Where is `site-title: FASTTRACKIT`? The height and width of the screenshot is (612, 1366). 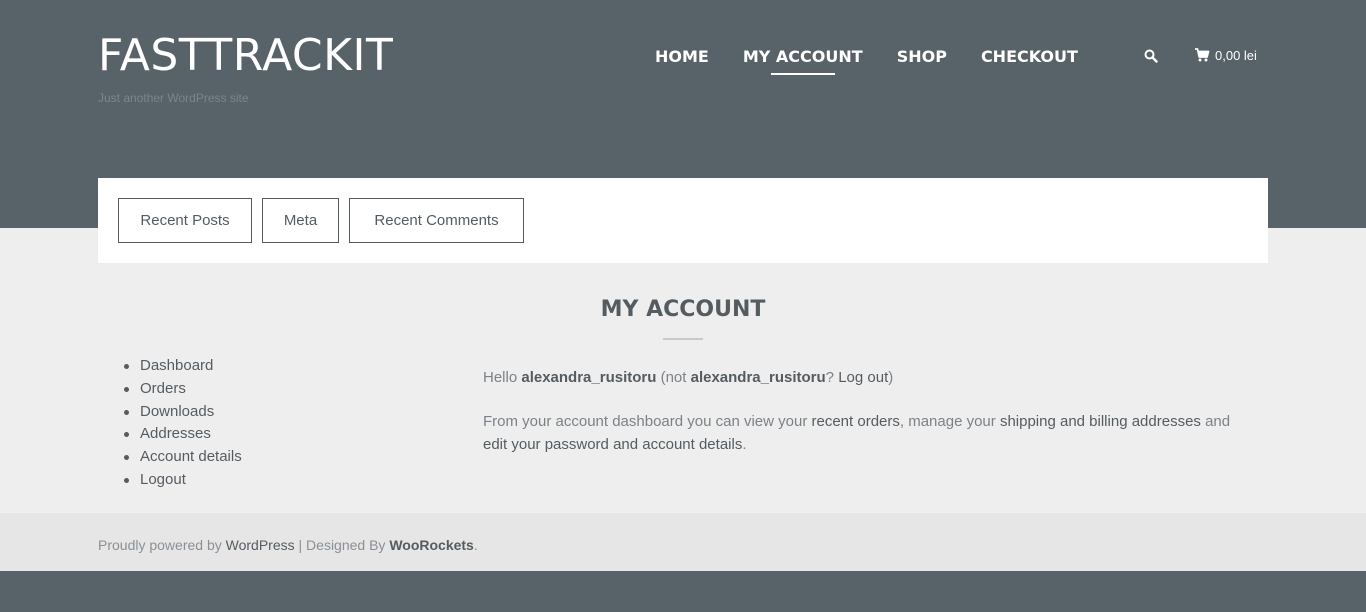
site-title: FASTTRACKIT is located at coordinates (245, 55).